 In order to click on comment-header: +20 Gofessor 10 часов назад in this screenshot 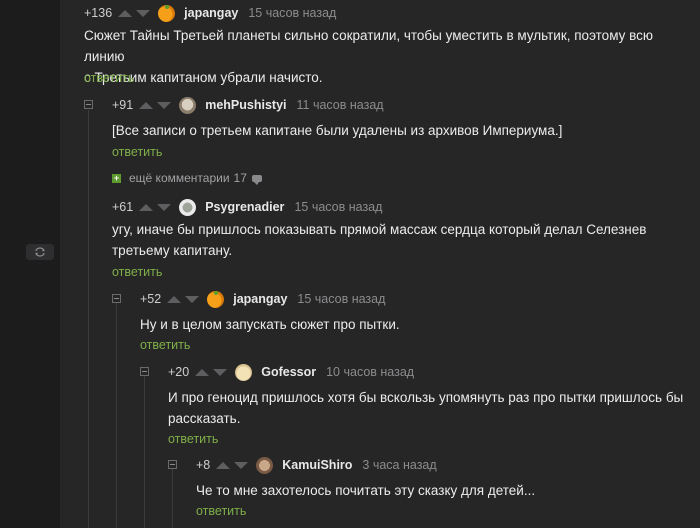, I will do `click(291, 372)`.